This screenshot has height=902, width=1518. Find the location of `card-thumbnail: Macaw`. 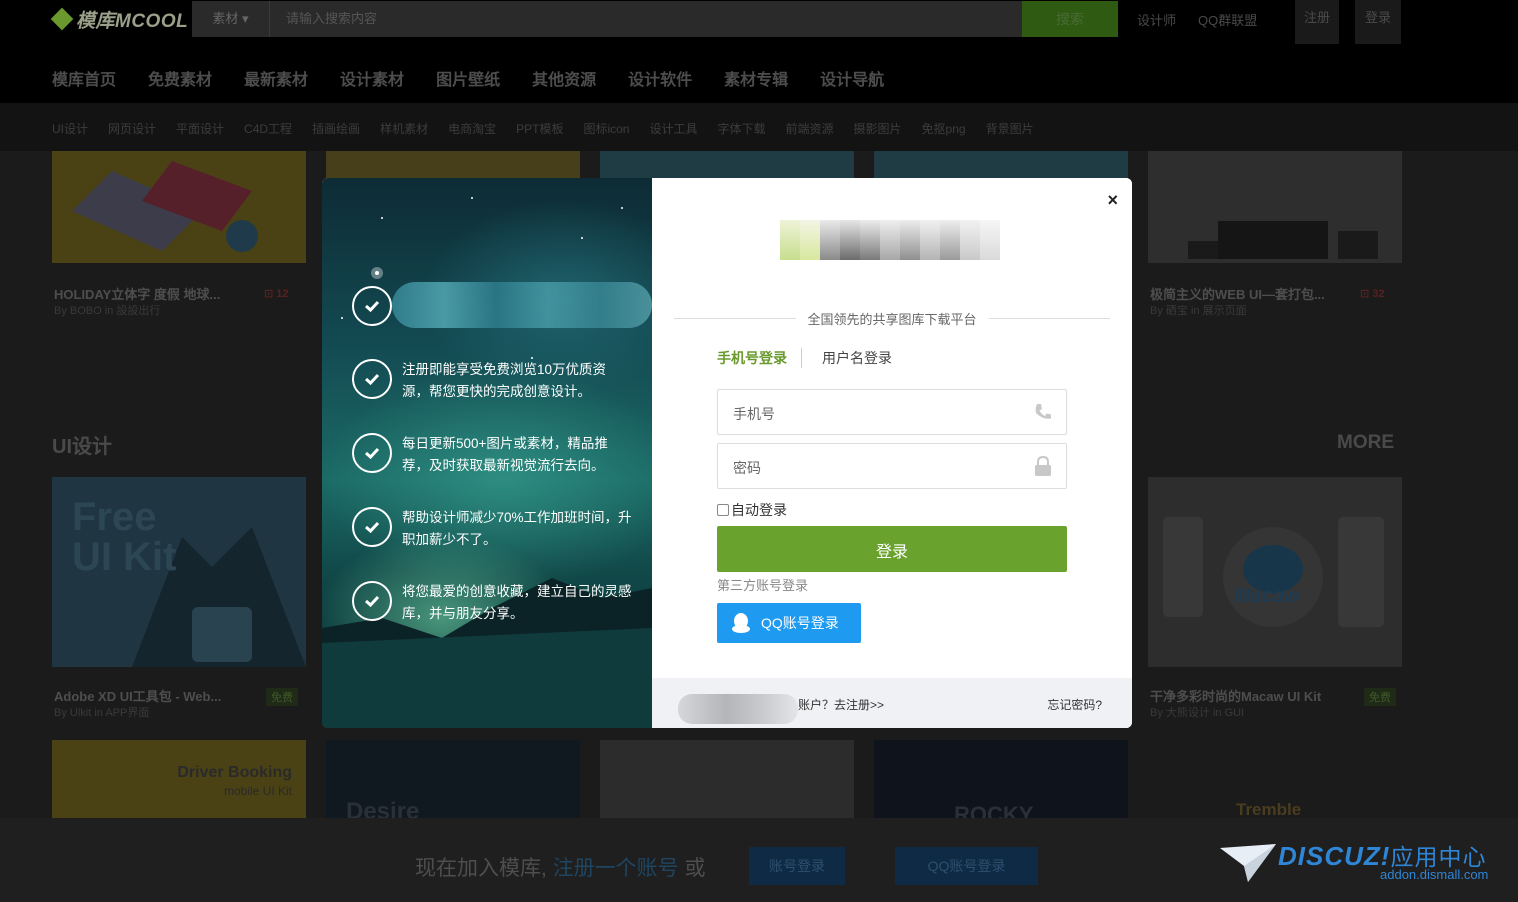

card-thumbnail: Macaw is located at coordinates (1275, 572).